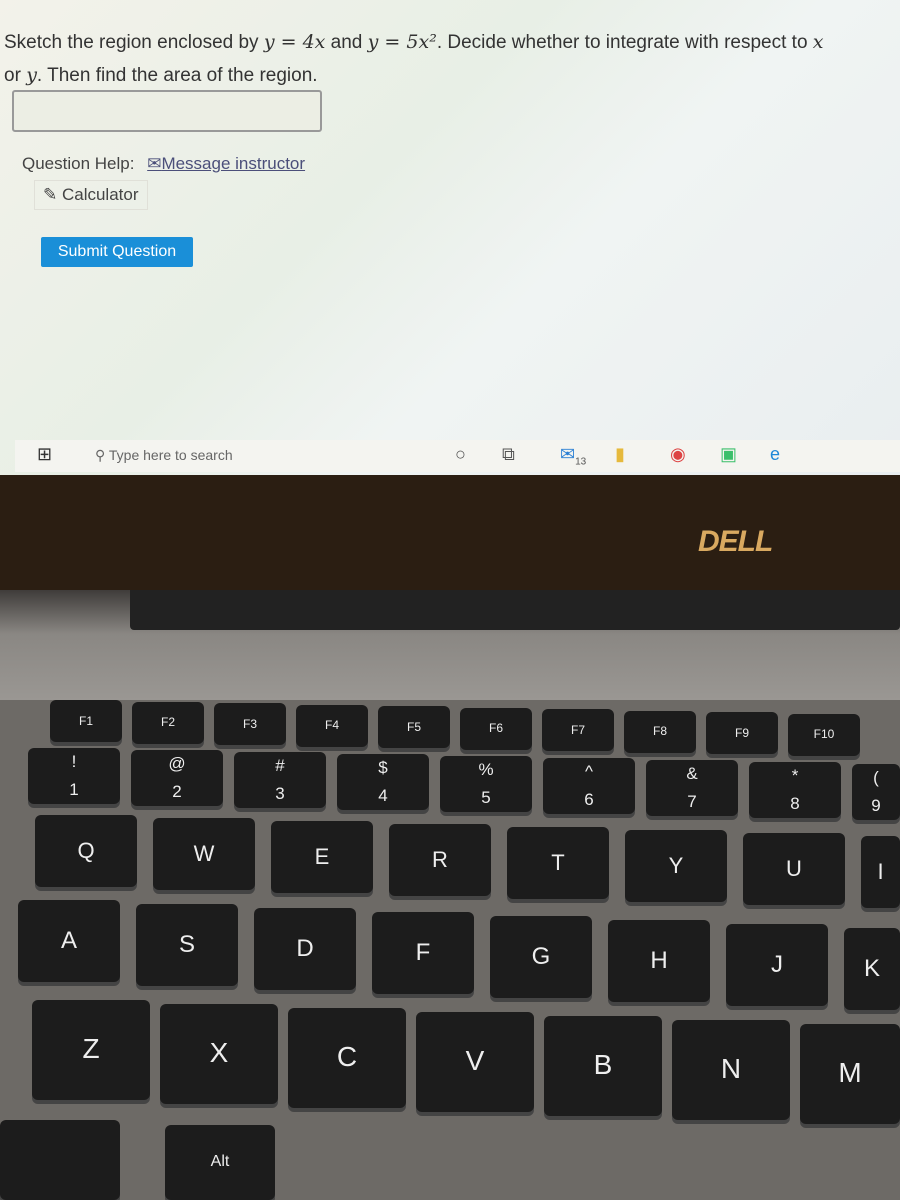  I want to click on key-m: M, so click(850, 1074).